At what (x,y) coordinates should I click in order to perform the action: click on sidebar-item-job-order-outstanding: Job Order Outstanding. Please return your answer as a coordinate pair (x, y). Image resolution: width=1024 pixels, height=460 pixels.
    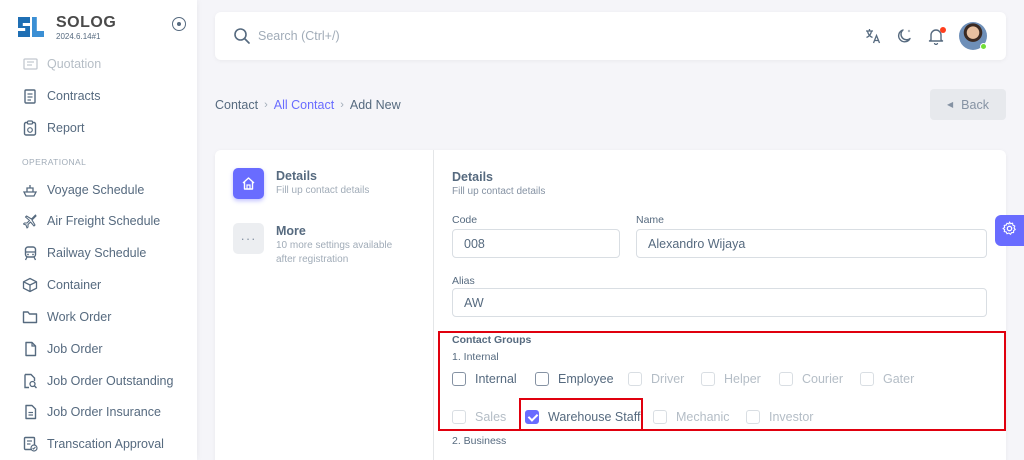
    Looking at the image, I should click on (97, 381).